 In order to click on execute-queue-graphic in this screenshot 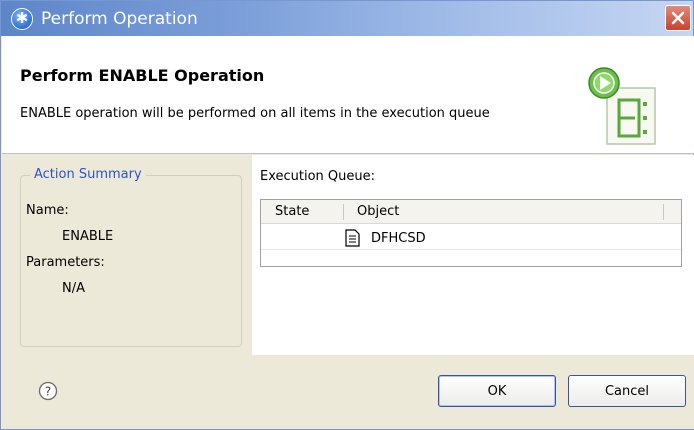, I will do `click(622, 106)`.